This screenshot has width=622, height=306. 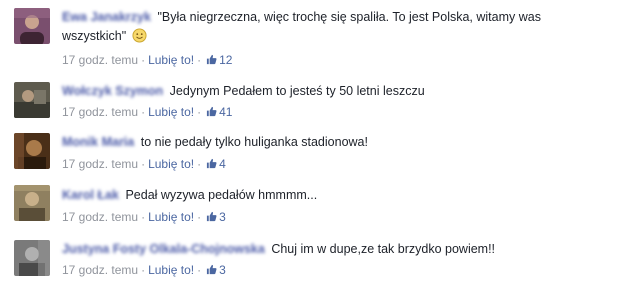 What do you see at coordinates (139, 35) in the screenshot?
I see `smiley-emoji-icon` at bounding box center [139, 35].